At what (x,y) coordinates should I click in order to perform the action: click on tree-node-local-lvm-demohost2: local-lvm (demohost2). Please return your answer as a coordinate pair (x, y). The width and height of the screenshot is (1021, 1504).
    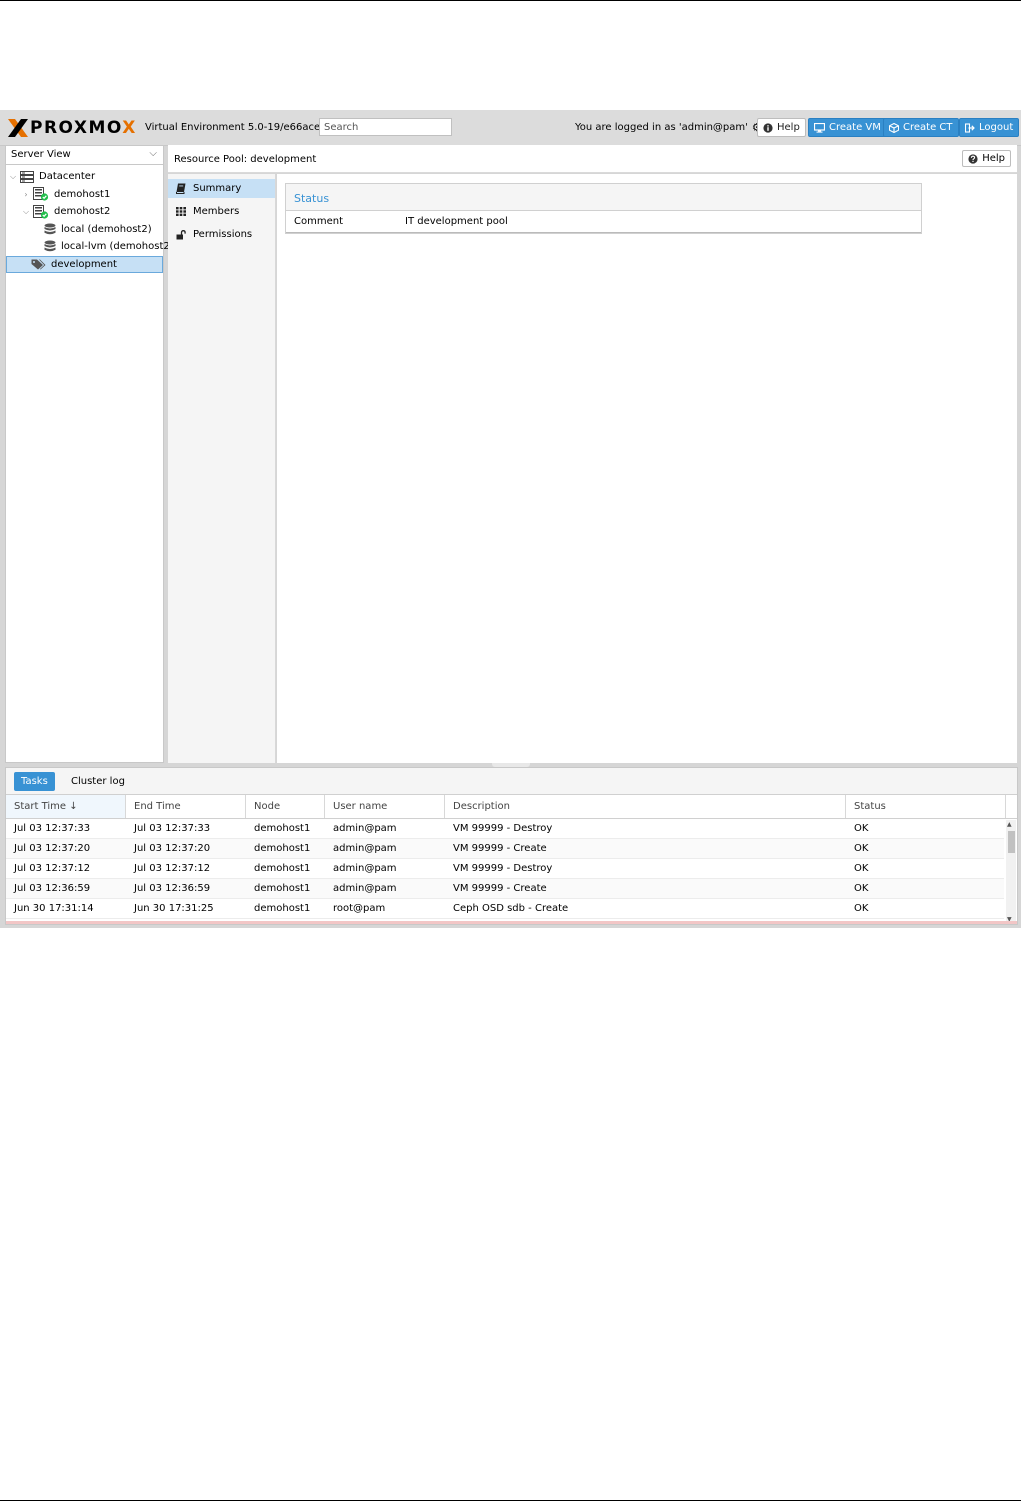
    Looking at the image, I should click on (90, 247).